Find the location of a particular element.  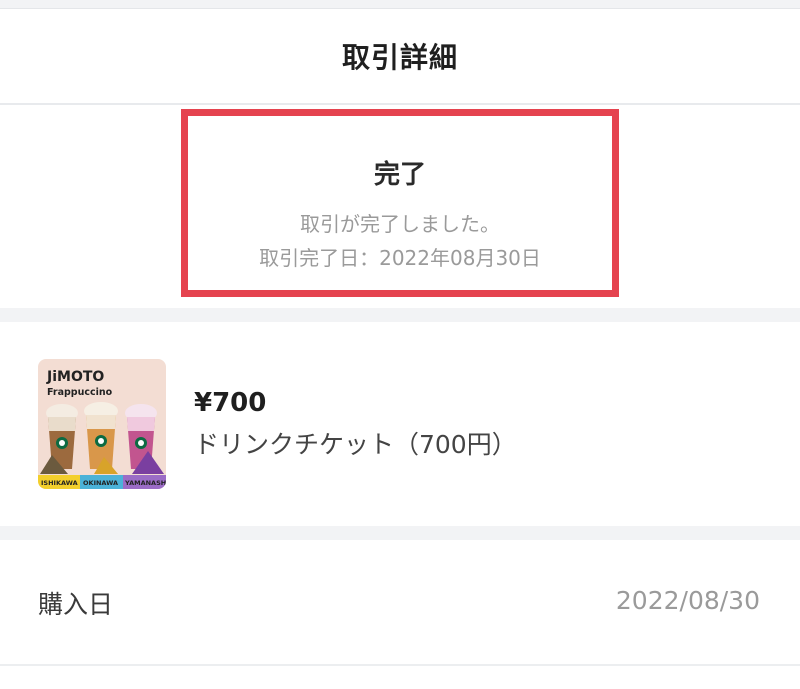

brand-line2: Frappuccino is located at coordinates (80, 392).